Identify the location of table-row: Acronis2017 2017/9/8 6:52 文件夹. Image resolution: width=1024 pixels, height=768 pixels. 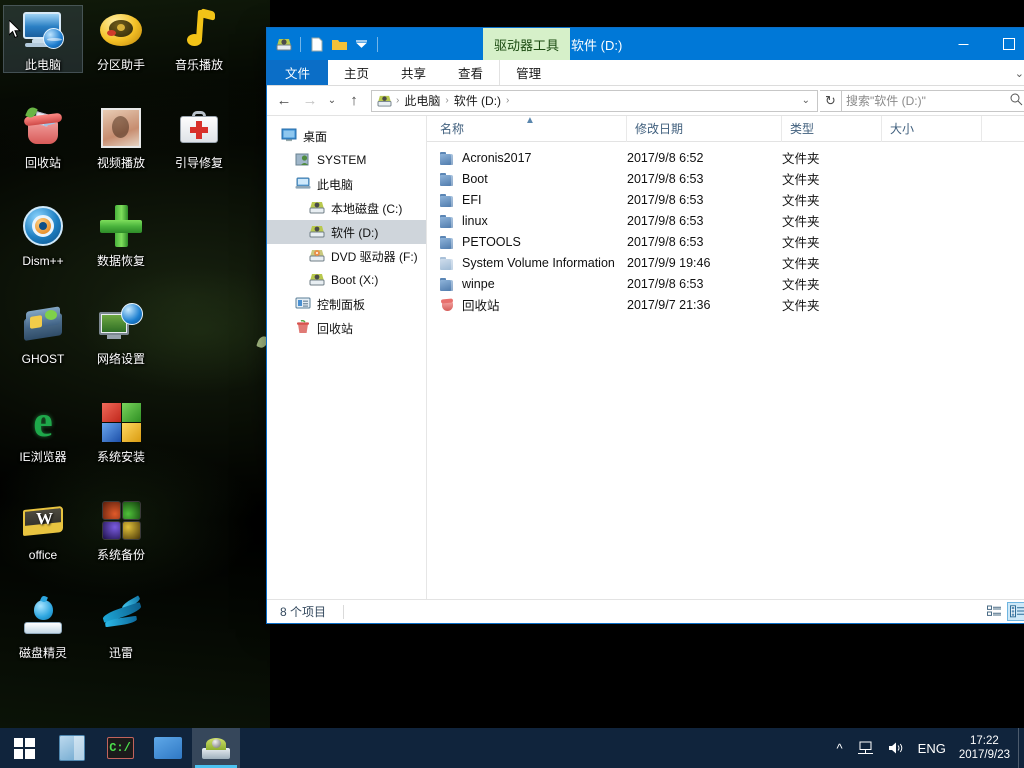
(725, 157).